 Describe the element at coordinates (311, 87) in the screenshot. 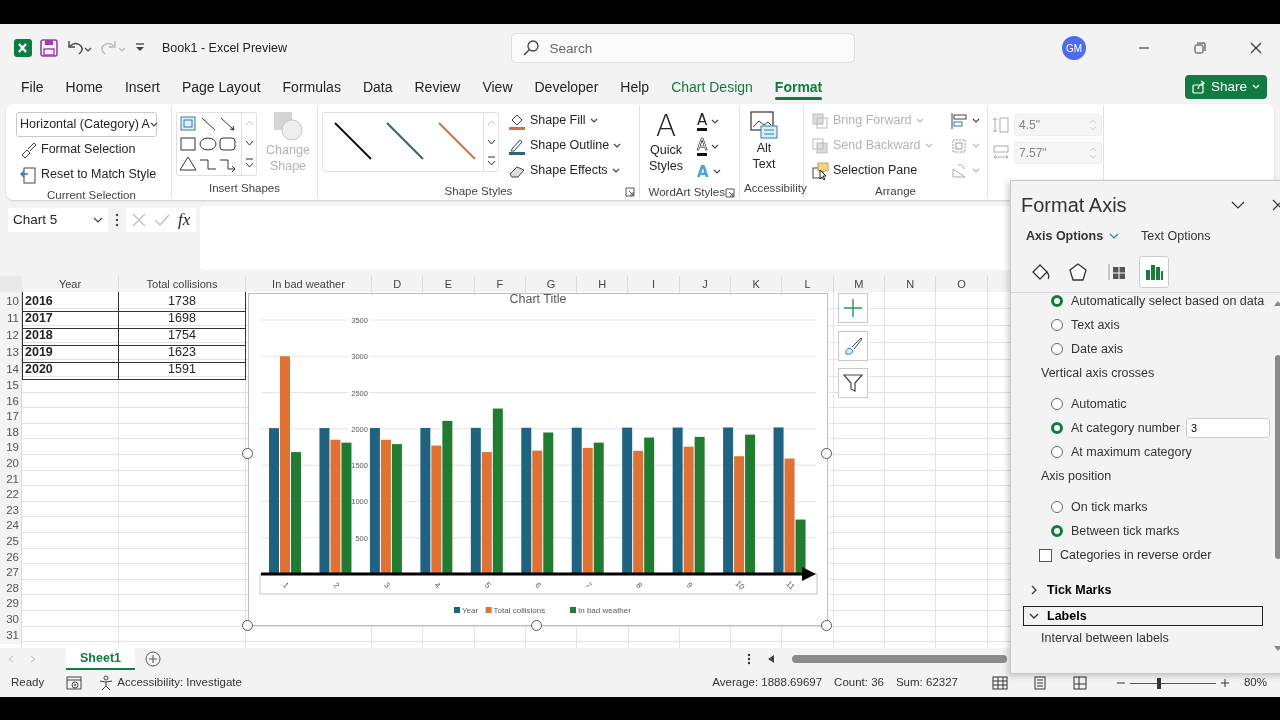

I see `ribbon-tab: Formulas` at that location.